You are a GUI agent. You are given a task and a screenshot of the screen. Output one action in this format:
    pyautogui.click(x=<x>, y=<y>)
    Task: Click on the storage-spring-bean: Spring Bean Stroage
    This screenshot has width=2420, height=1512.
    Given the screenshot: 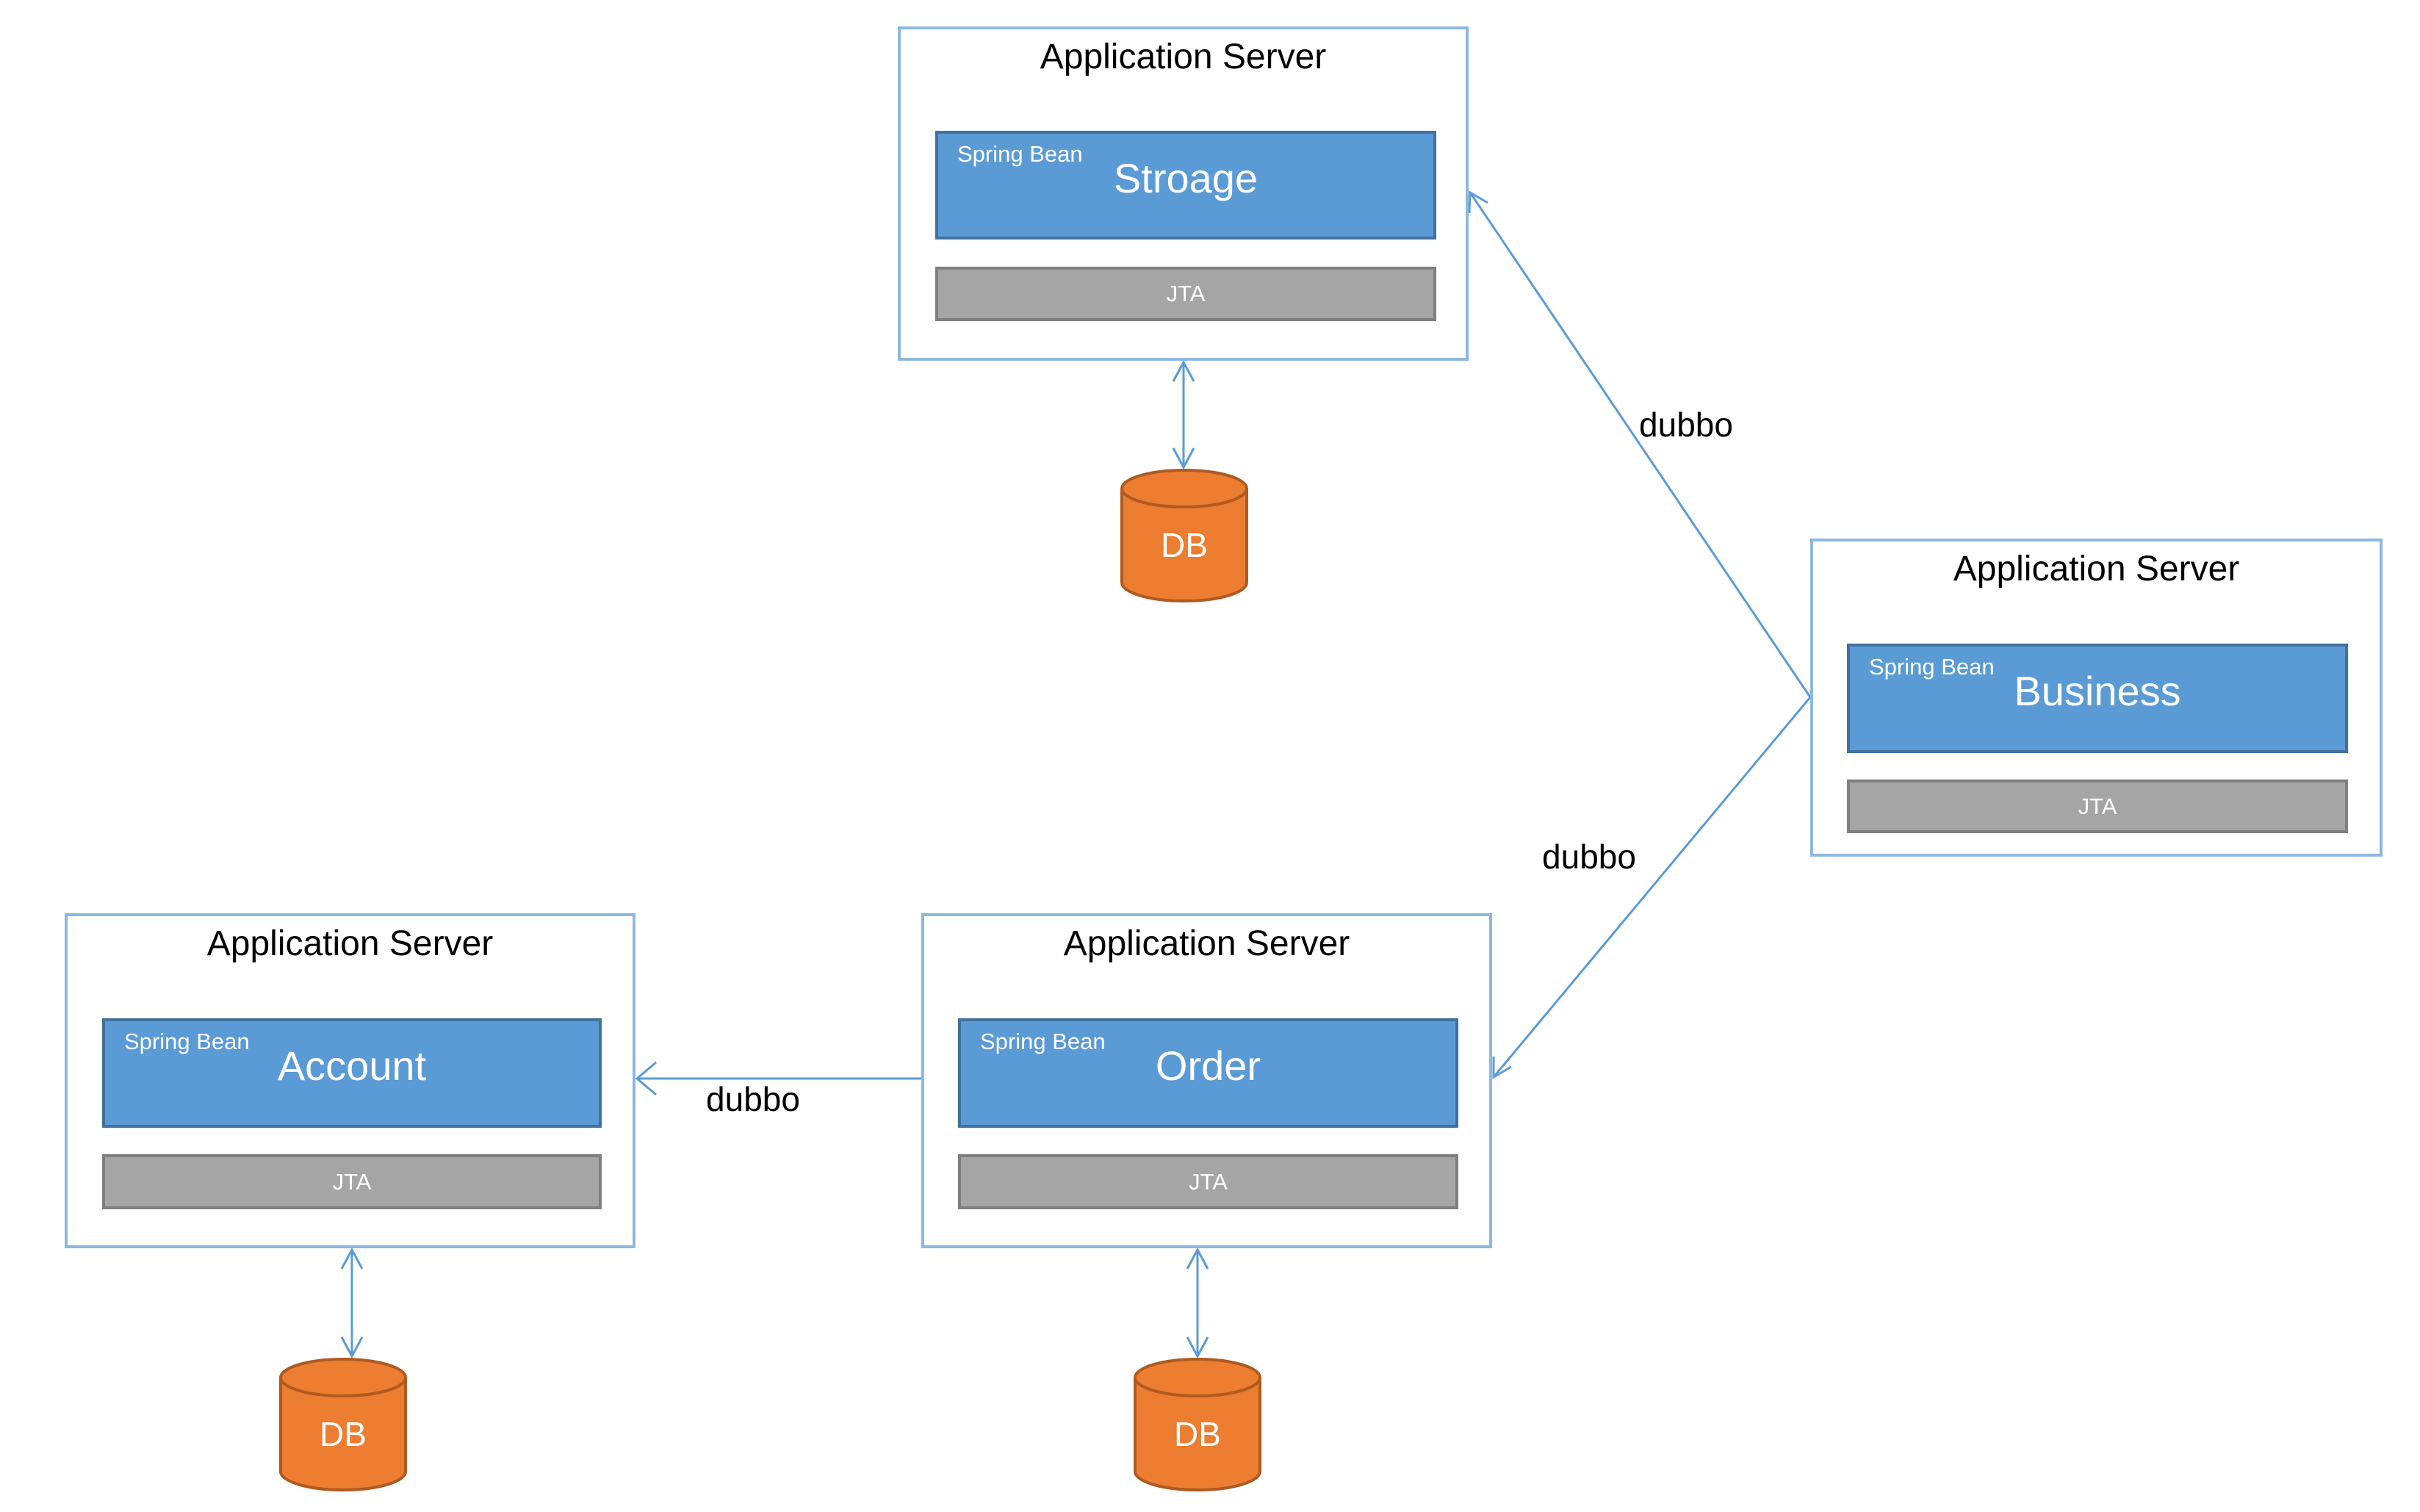 What is the action you would take?
    pyautogui.click(x=1185, y=185)
    